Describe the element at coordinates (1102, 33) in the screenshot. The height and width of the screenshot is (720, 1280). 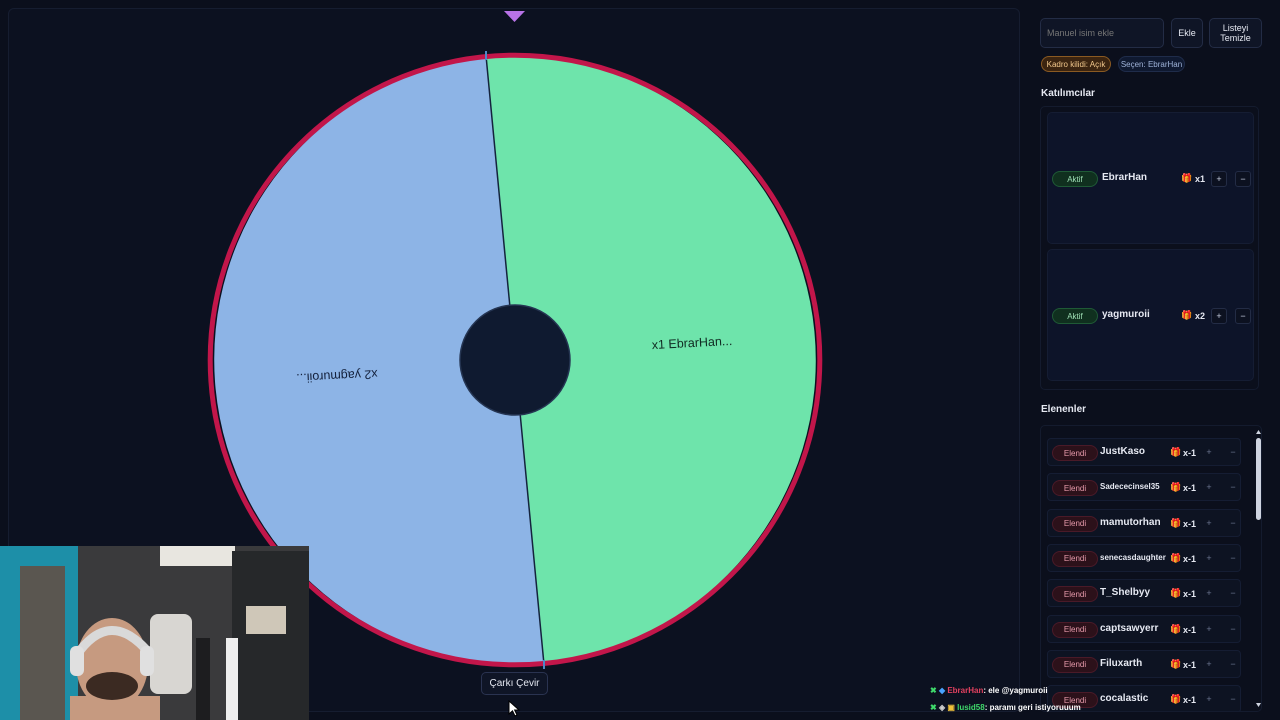
I see `manual-name-input` at that location.